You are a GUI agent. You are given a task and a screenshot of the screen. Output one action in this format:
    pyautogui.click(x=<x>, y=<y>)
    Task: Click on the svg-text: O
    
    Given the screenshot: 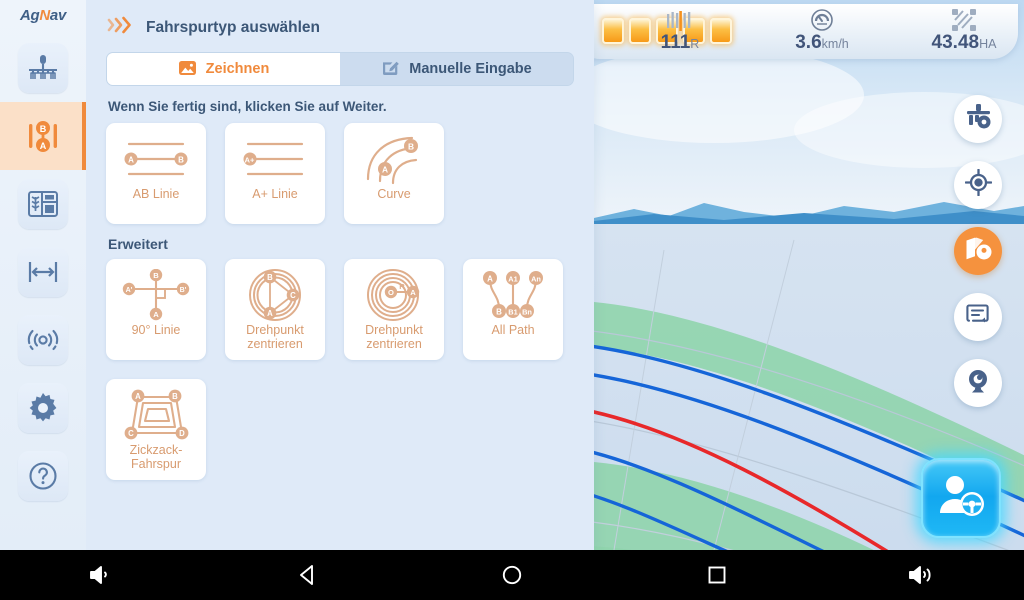 What is the action you would take?
    pyautogui.click(x=391, y=292)
    